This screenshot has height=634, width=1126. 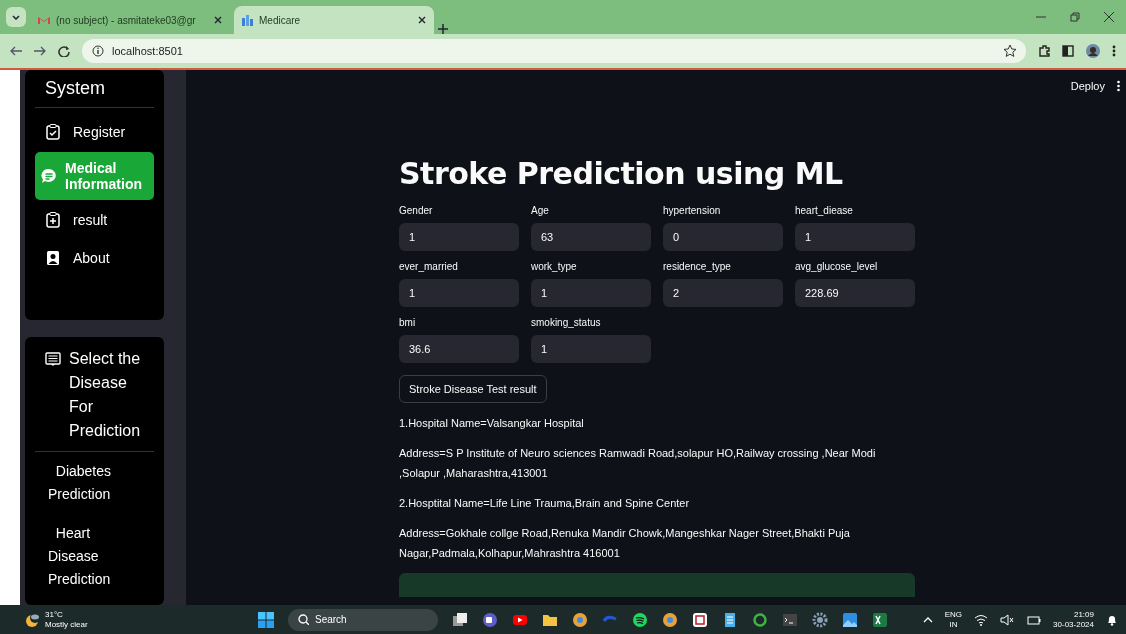 What do you see at coordinates (730, 619) in the screenshot?
I see `notepad-icon` at bounding box center [730, 619].